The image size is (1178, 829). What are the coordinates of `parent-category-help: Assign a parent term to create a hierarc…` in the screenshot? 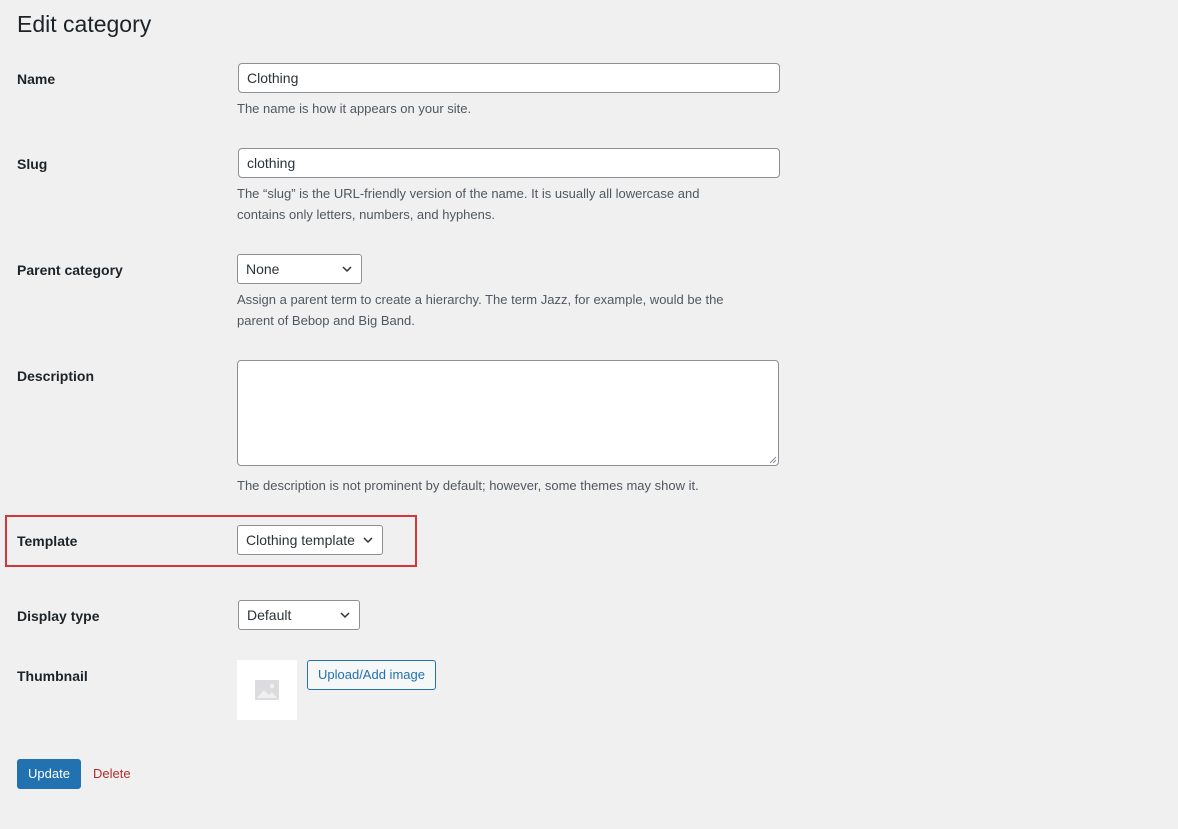 It's located at (480, 310).